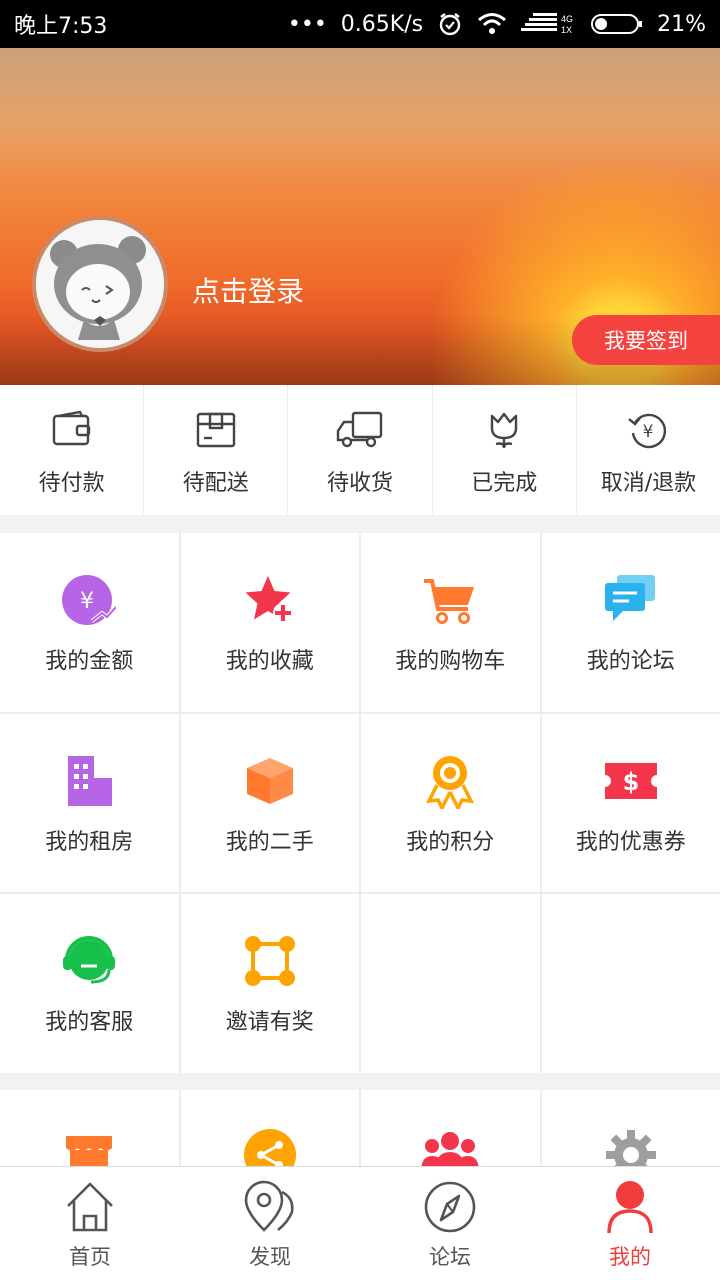  What do you see at coordinates (89, 661) in the screenshot?
I see `feature-label: 我的金额` at bounding box center [89, 661].